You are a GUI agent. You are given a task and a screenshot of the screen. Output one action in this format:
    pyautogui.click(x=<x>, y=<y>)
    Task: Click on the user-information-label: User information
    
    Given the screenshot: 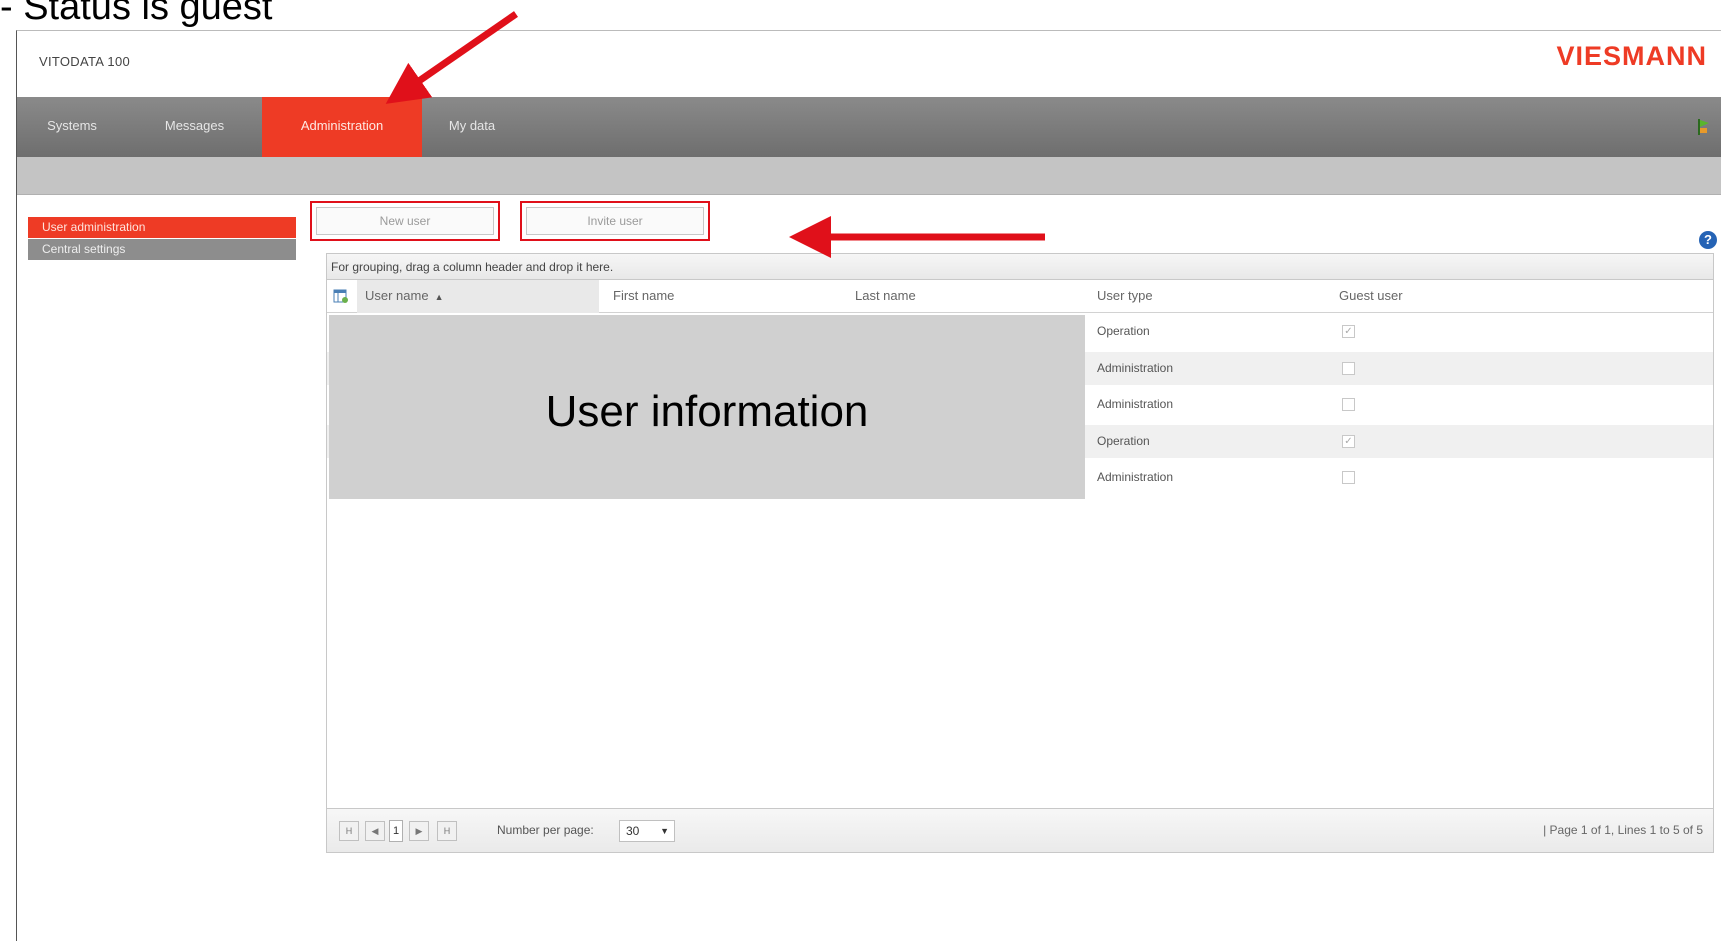 What is the action you would take?
    pyautogui.click(x=707, y=411)
    